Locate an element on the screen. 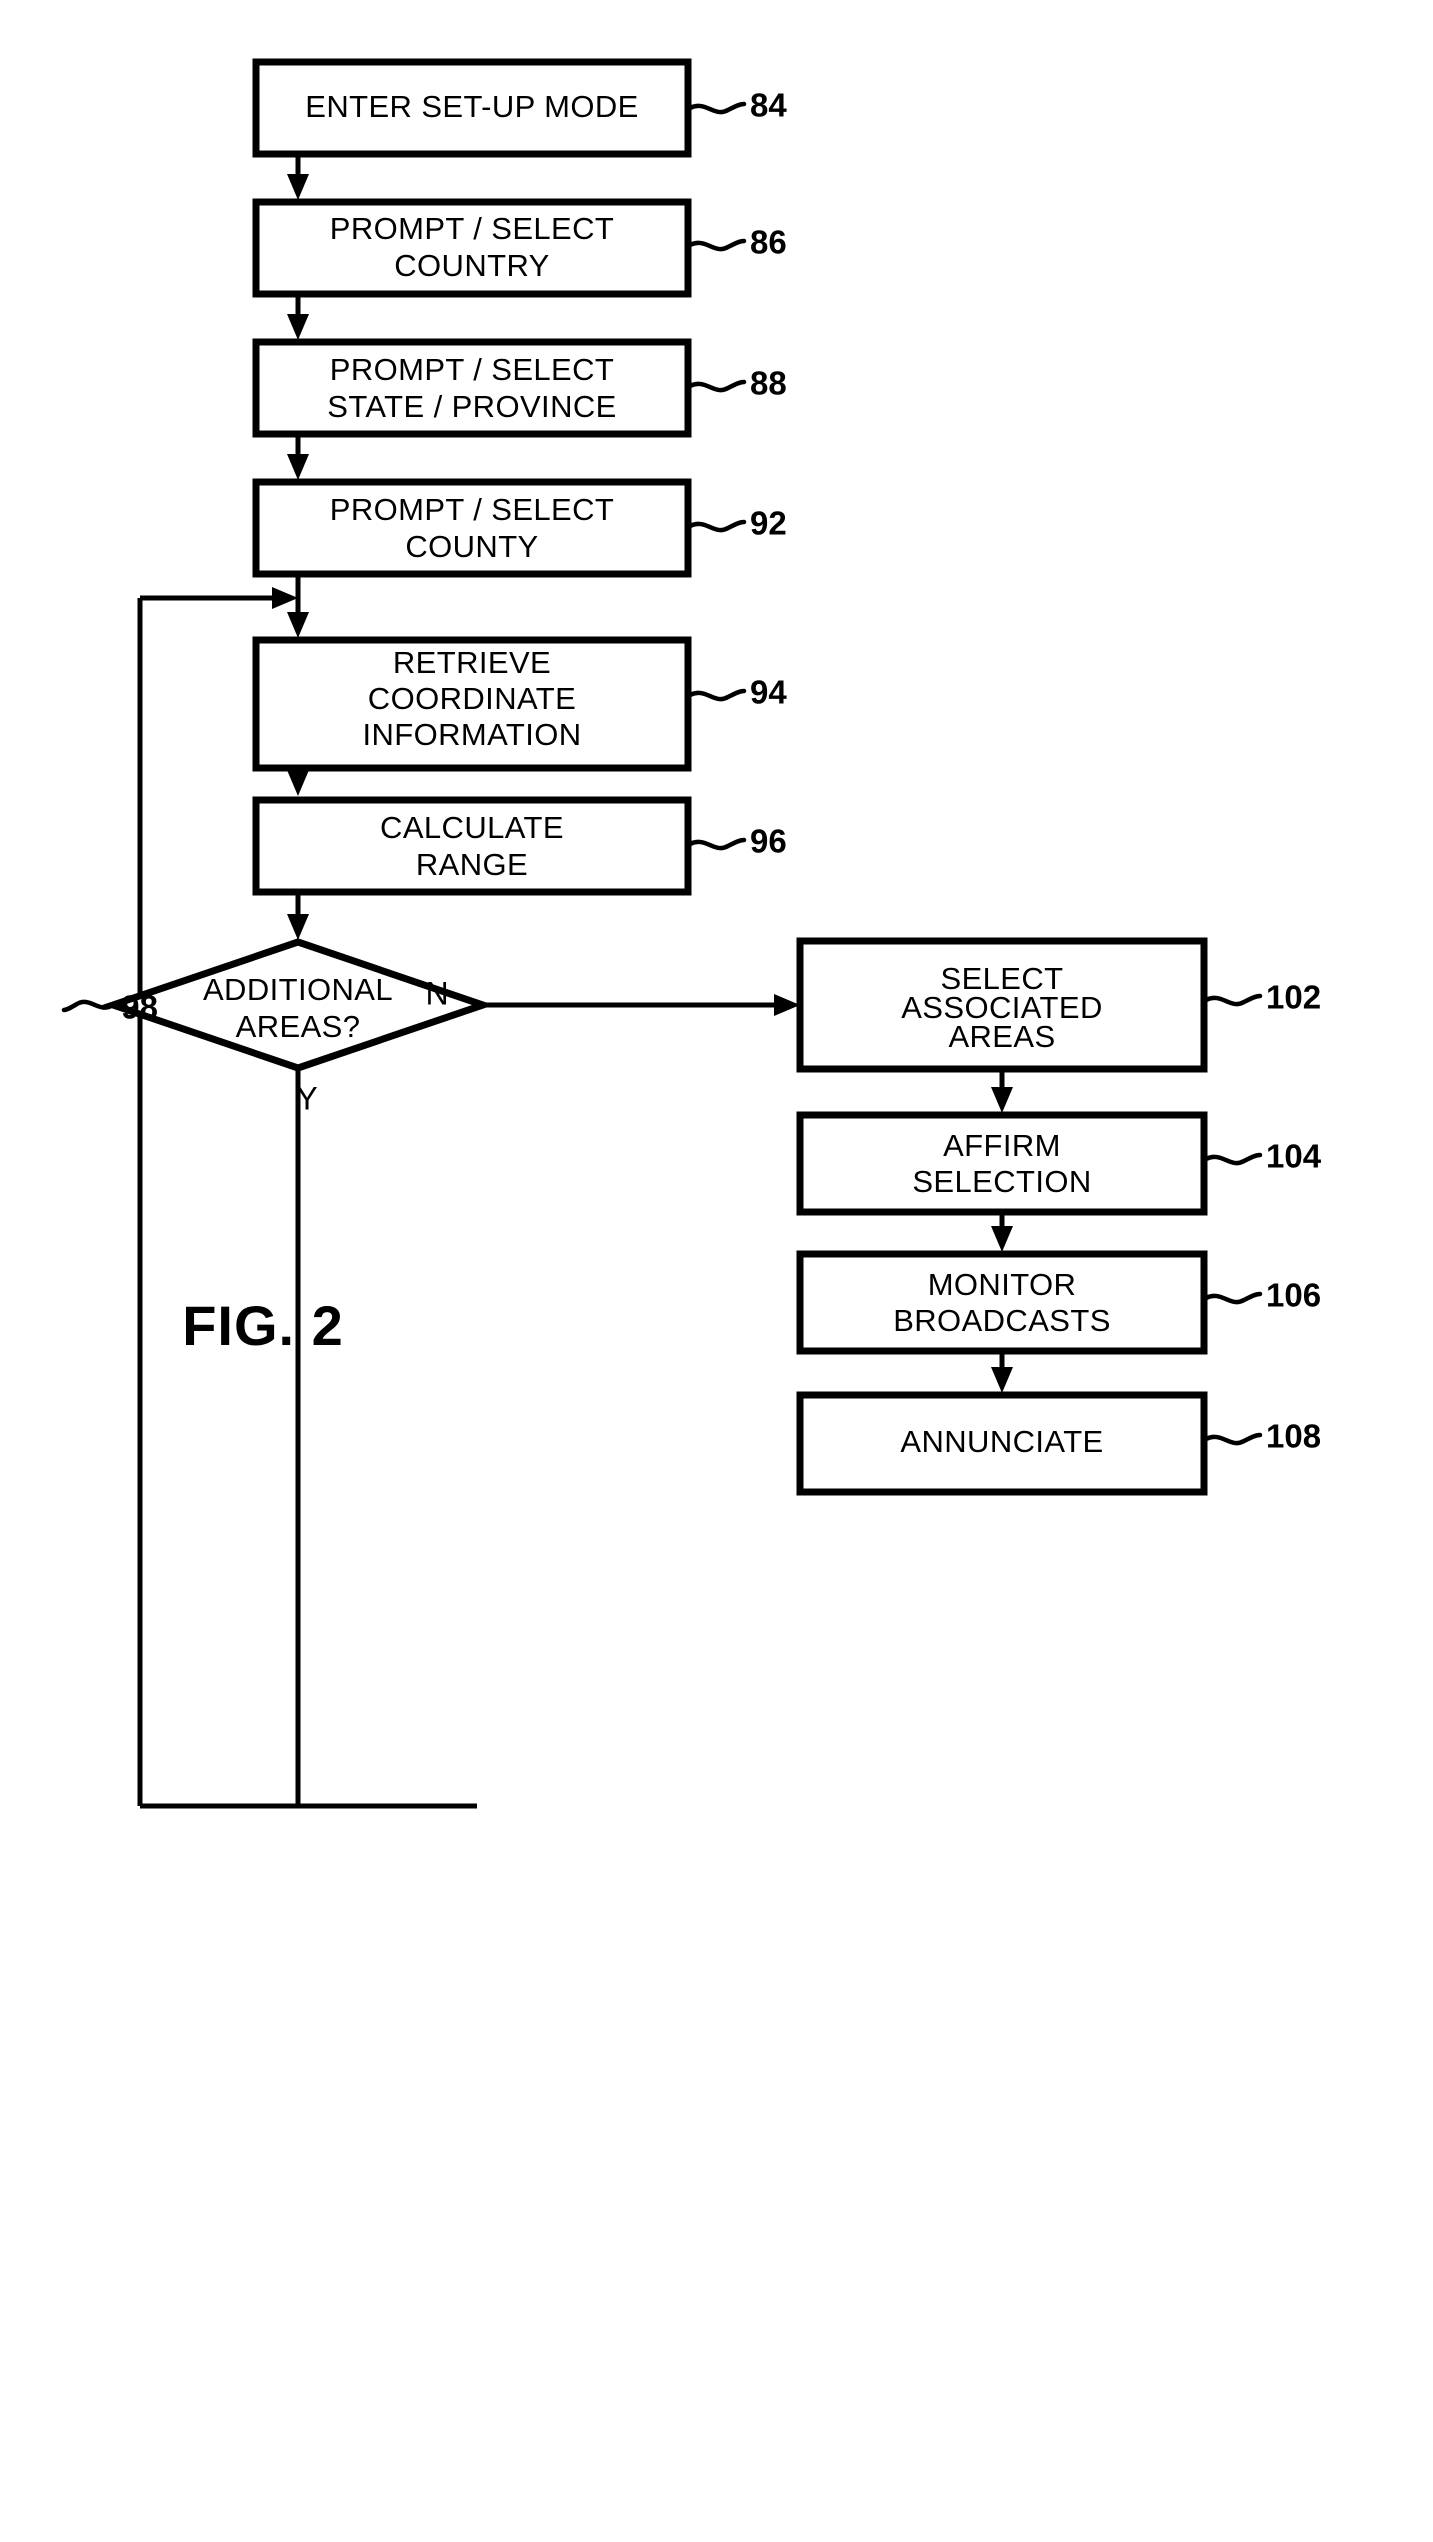 The width and height of the screenshot is (1433, 2542). node-104-label-line-0: AFFIRM is located at coordinates (1002, 1145).